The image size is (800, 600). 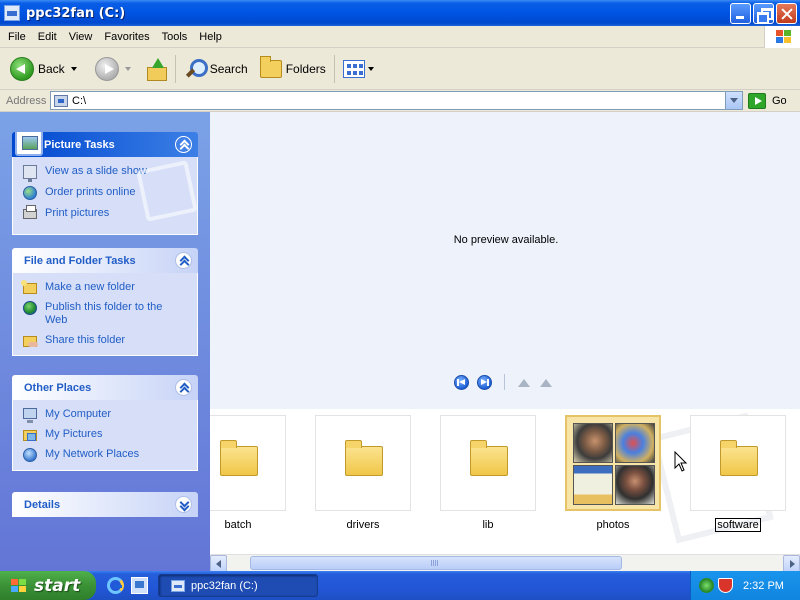 I want to click on film-item-batch: batch, so click(x=248, y=473).